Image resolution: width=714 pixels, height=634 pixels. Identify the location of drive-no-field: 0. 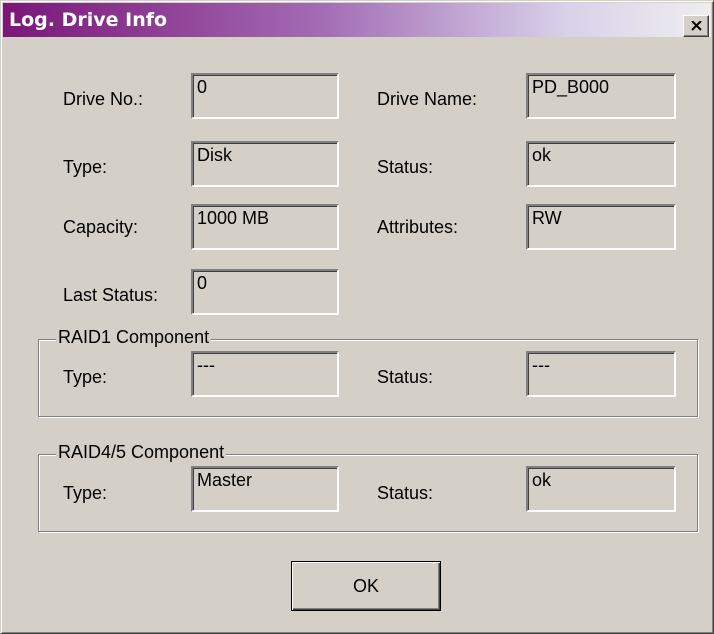
(265, 96).